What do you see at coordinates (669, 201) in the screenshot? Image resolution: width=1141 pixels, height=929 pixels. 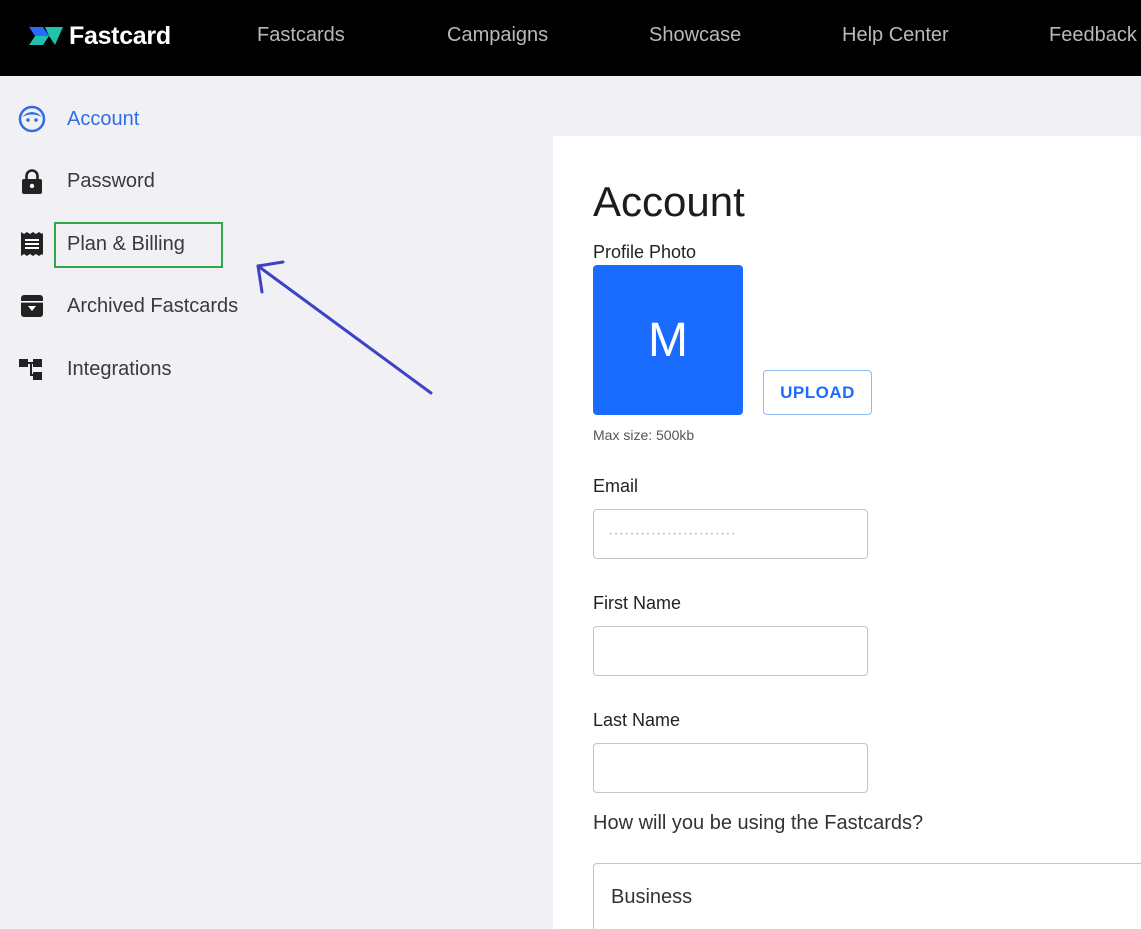 I see `page-title: Account` at bounding box center [669, 201].